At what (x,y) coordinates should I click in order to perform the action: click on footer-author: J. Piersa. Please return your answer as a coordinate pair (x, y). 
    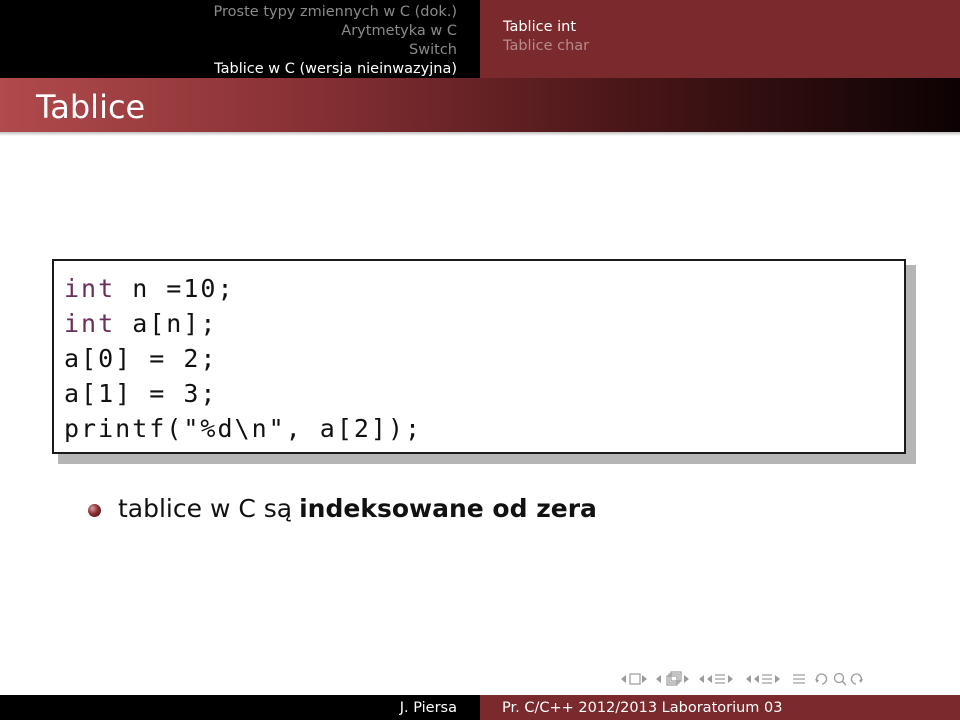
    Looking at the image, I should click on (240, 707).